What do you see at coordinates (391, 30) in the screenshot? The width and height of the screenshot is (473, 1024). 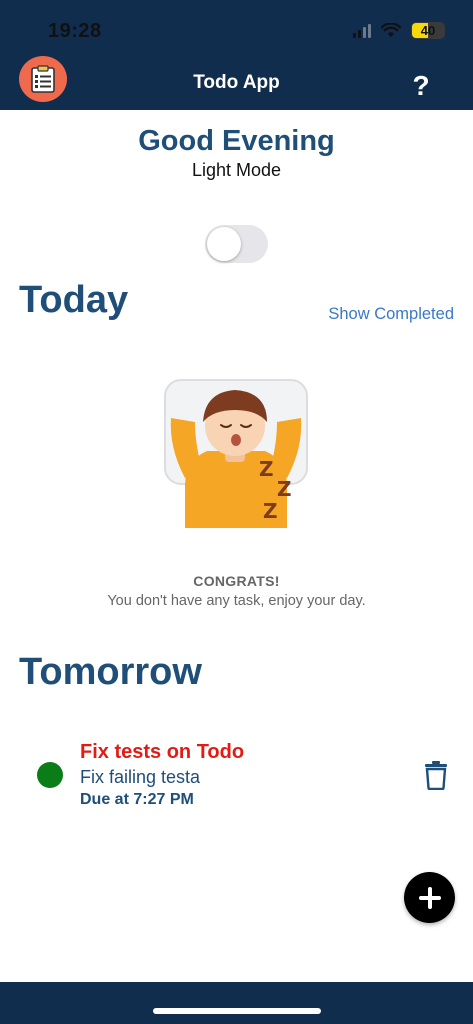 I see `wifi-icon` at bounding box center [391, 30].